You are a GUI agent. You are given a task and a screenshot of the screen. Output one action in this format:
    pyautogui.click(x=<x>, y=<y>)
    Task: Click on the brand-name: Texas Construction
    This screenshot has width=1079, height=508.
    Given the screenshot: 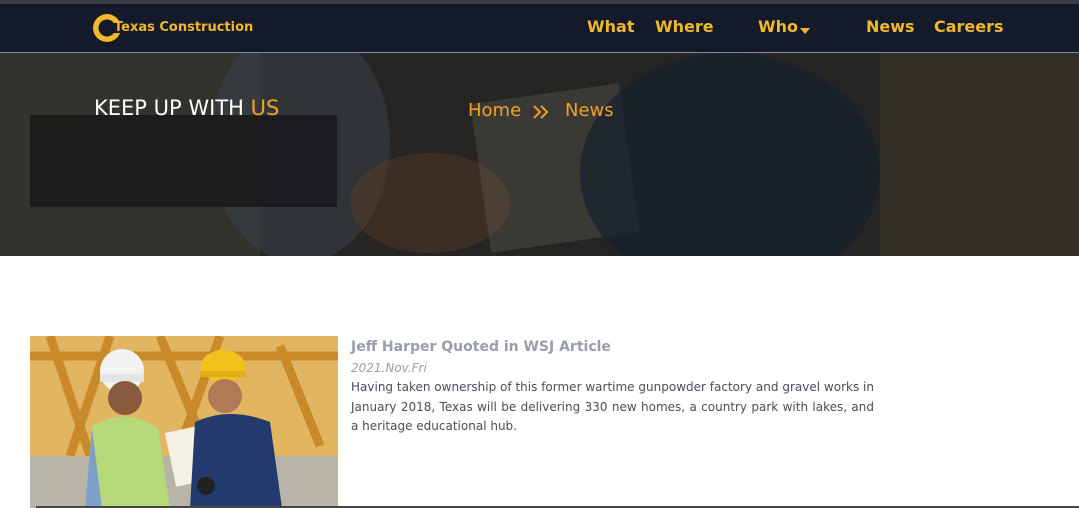 What is the action you would take?
    pyautogui.click(x=184, y=27)
    